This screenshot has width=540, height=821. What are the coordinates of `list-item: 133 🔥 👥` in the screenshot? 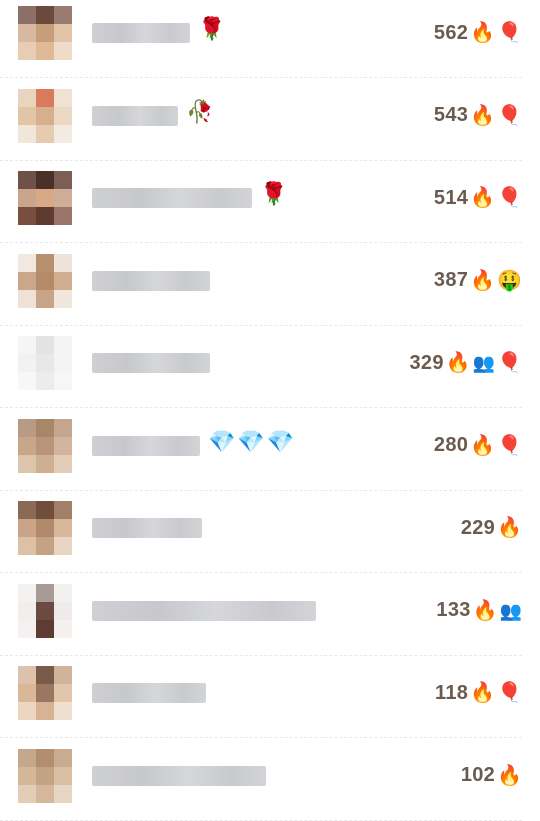 It's located at (270, 615).